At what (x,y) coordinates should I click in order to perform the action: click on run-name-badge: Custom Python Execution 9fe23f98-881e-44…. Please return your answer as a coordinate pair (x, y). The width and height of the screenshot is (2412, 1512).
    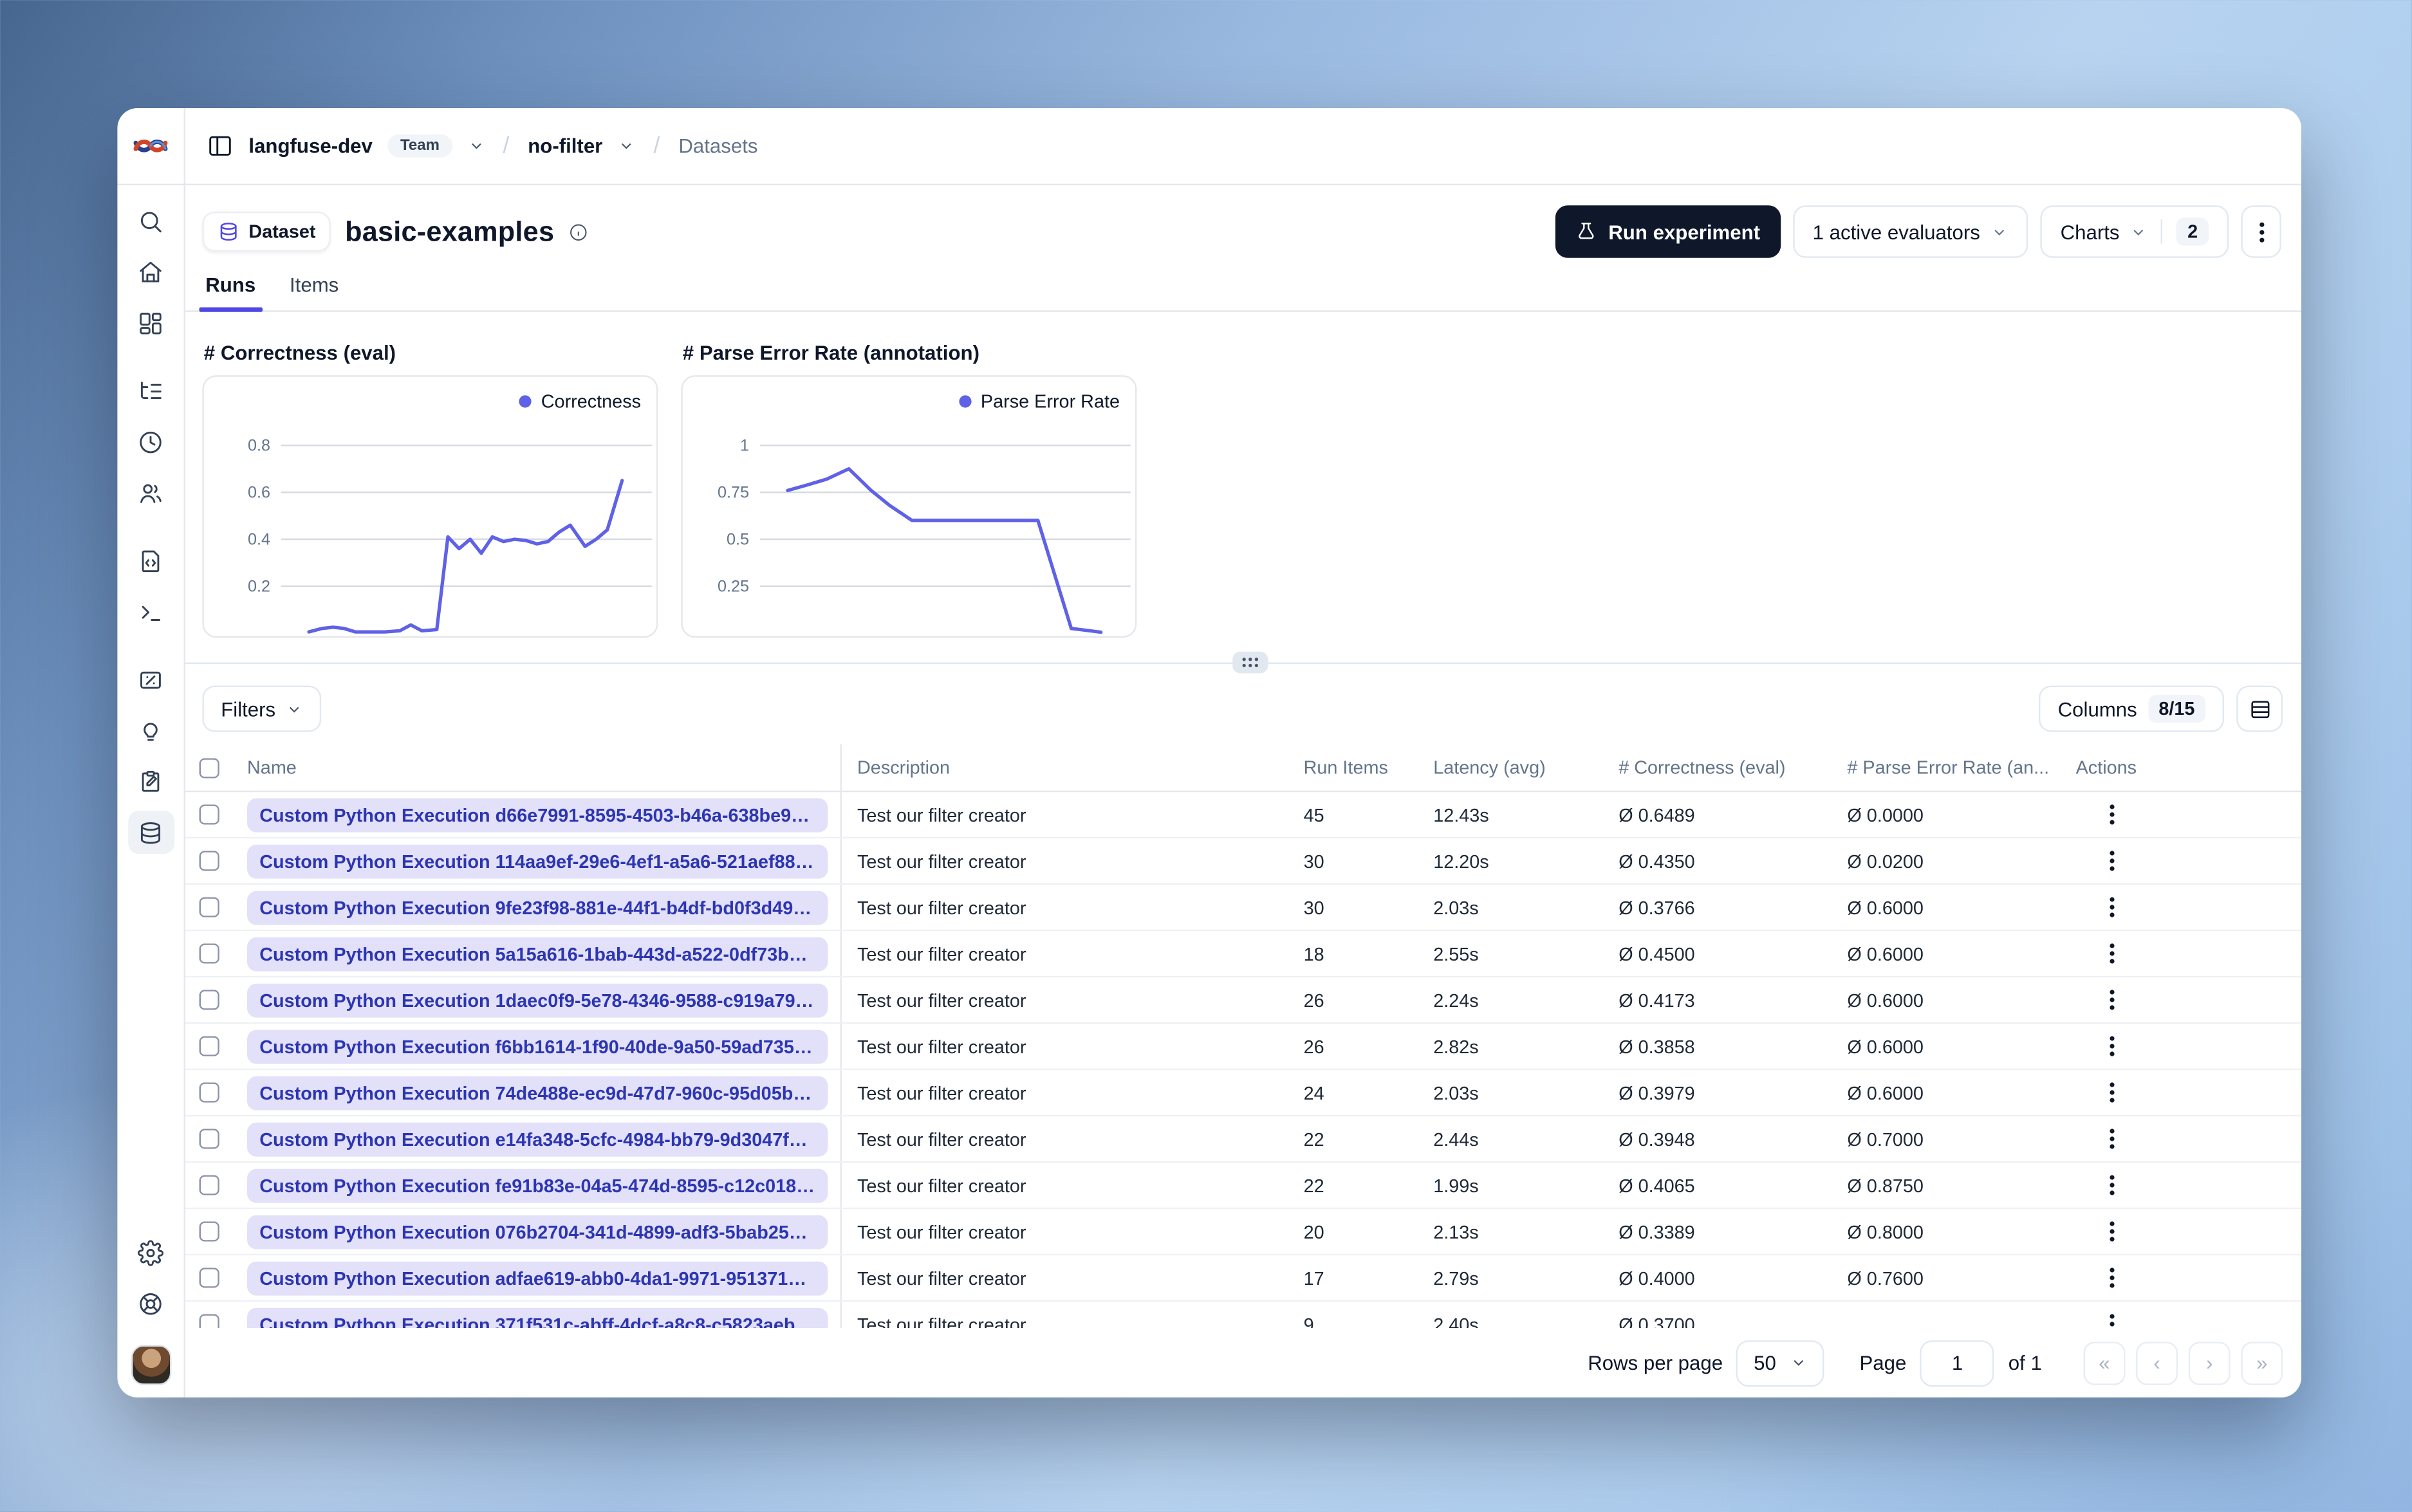
    Looking at the image, I should click on (537, 907).